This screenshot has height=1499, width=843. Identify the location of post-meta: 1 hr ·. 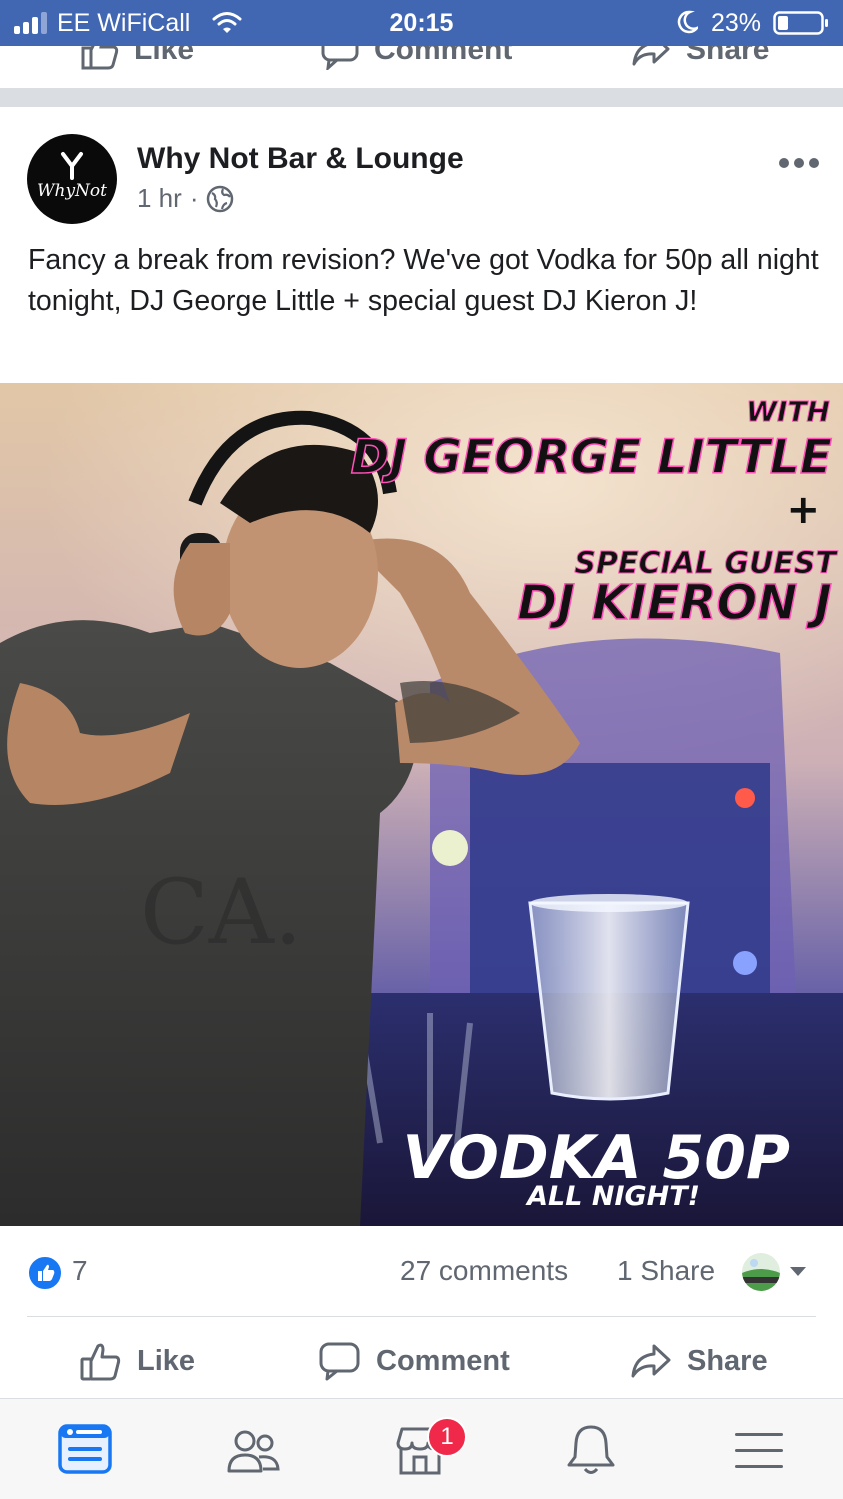
(185, 198).